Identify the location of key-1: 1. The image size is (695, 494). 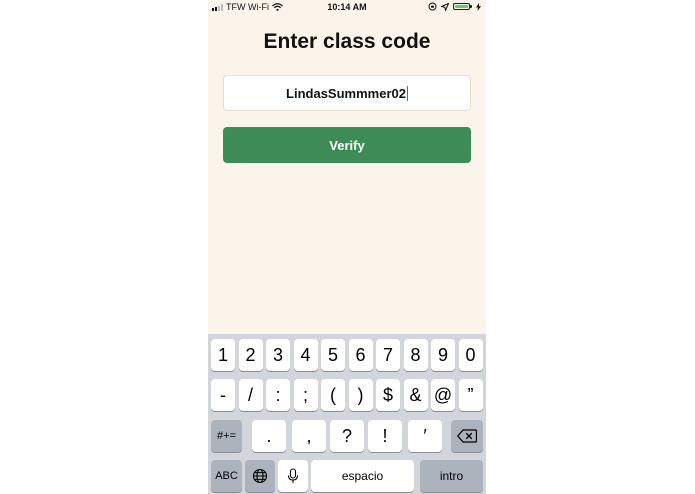
(223, 355).